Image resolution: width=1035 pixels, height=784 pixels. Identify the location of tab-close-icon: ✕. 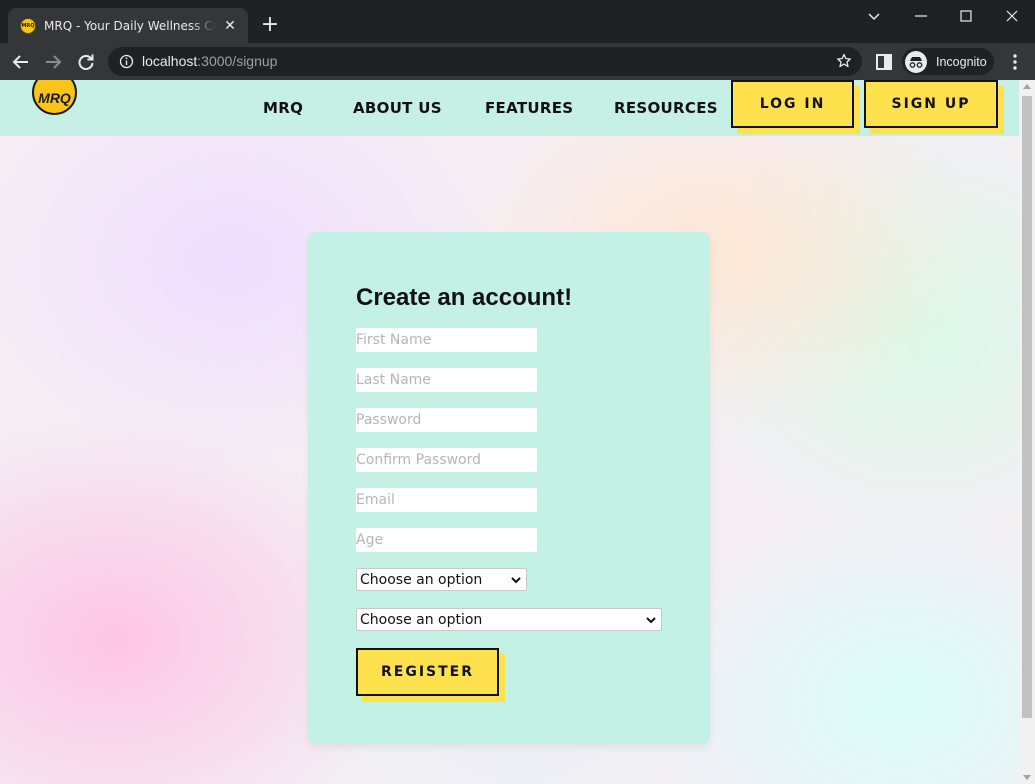
(230, 26).